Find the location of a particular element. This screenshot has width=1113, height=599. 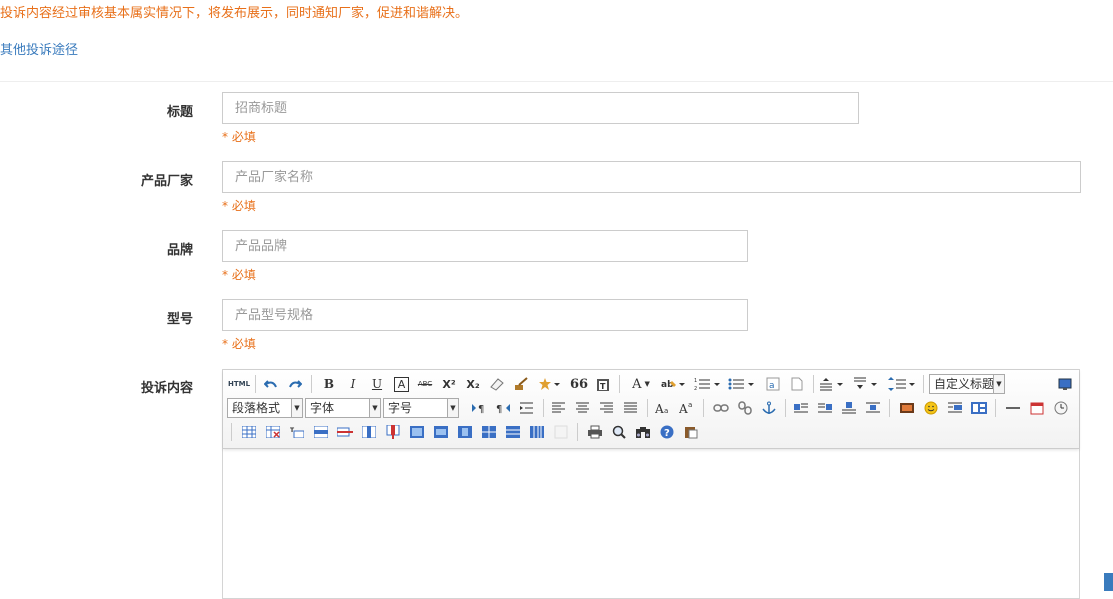

drafts-icon is located at coordinates (691, 432).